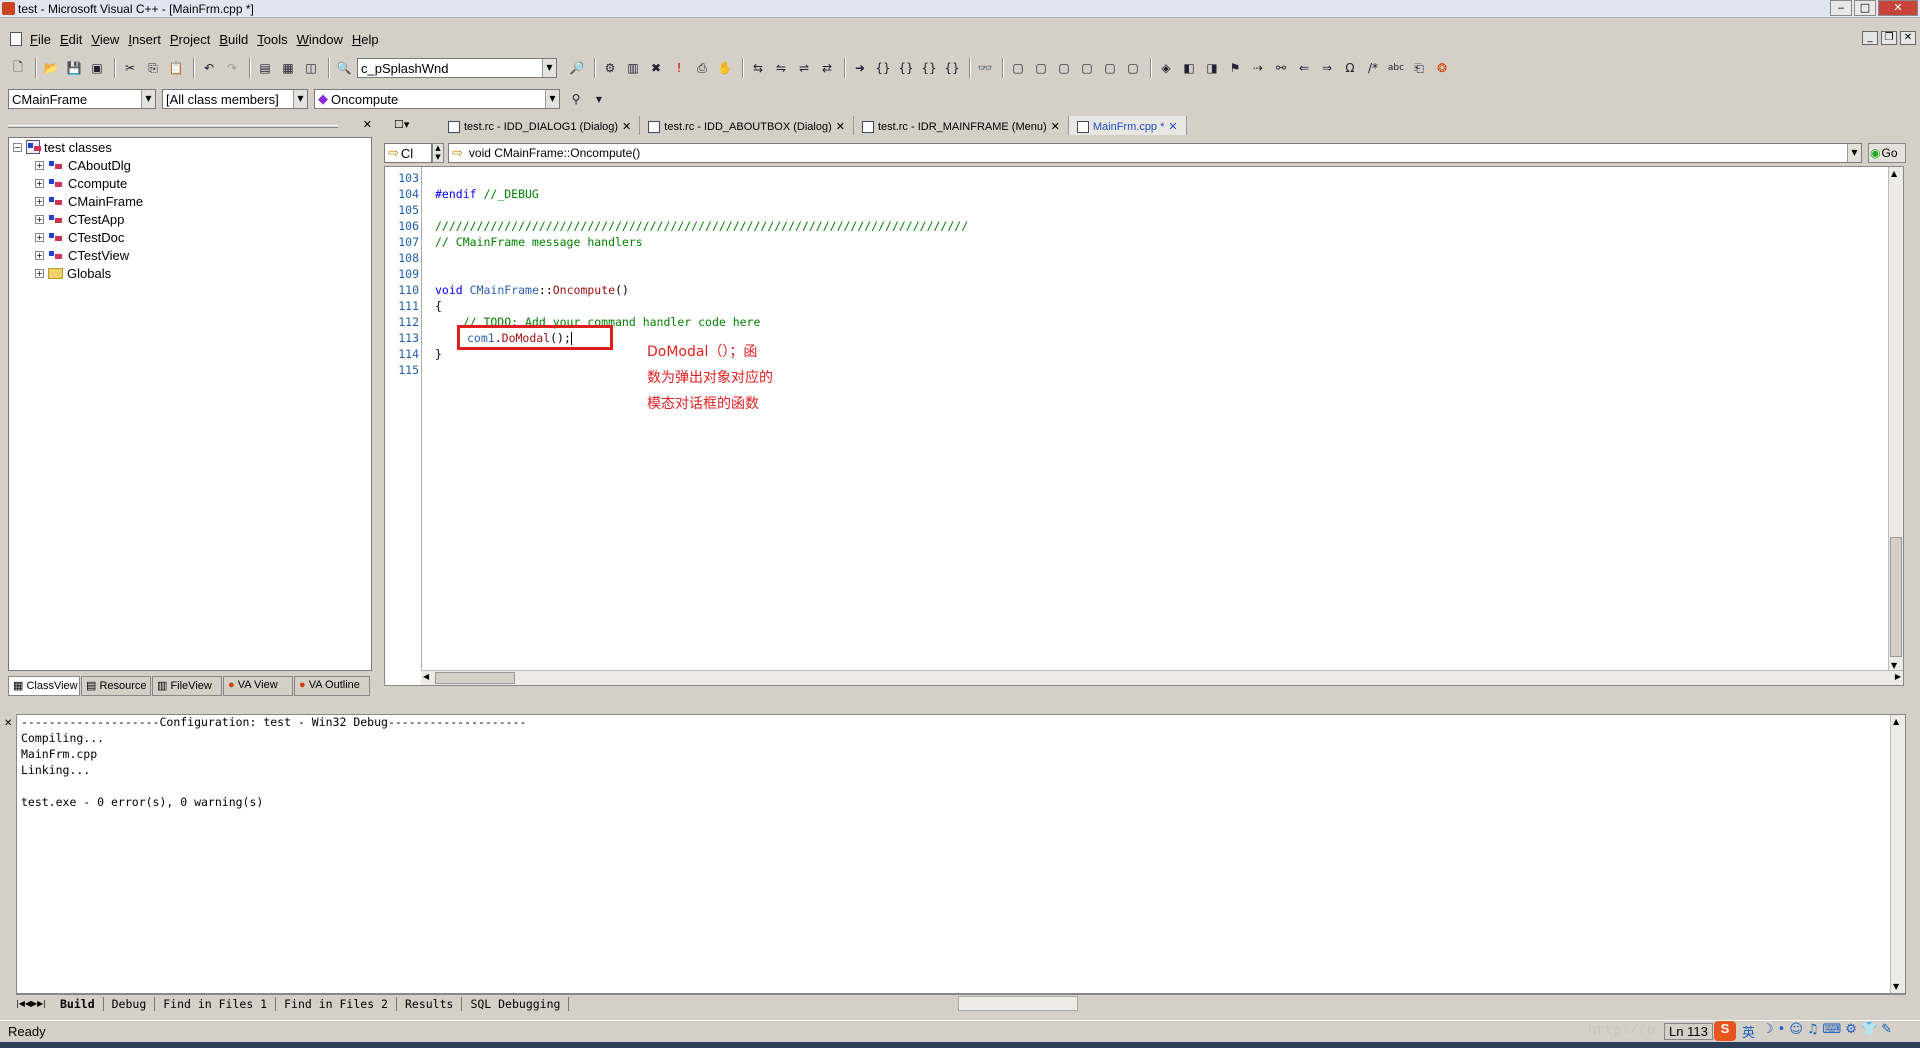  Describe the element at coordinates (407, 126) in the screenshot. I see `window-list-button: ☐▾` at that location.